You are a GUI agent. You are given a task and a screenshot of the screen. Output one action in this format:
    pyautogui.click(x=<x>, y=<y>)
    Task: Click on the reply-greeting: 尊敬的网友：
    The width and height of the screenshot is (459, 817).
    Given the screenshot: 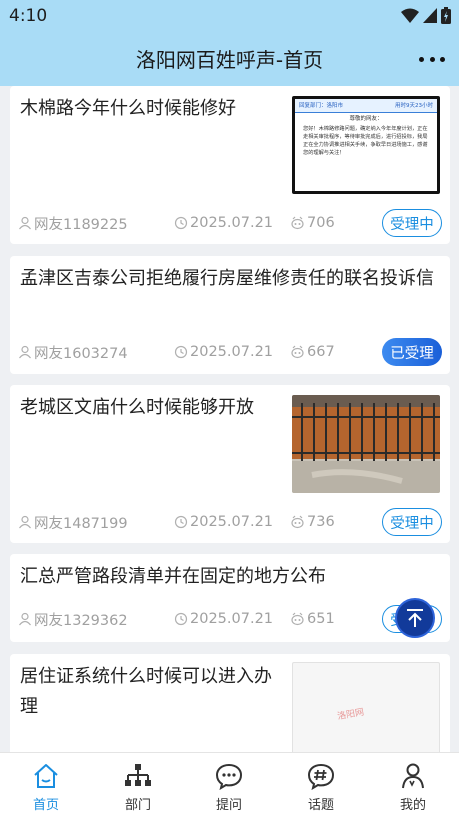 What is the action you would take?
    pyautogui.click(x=366, y=119)
    